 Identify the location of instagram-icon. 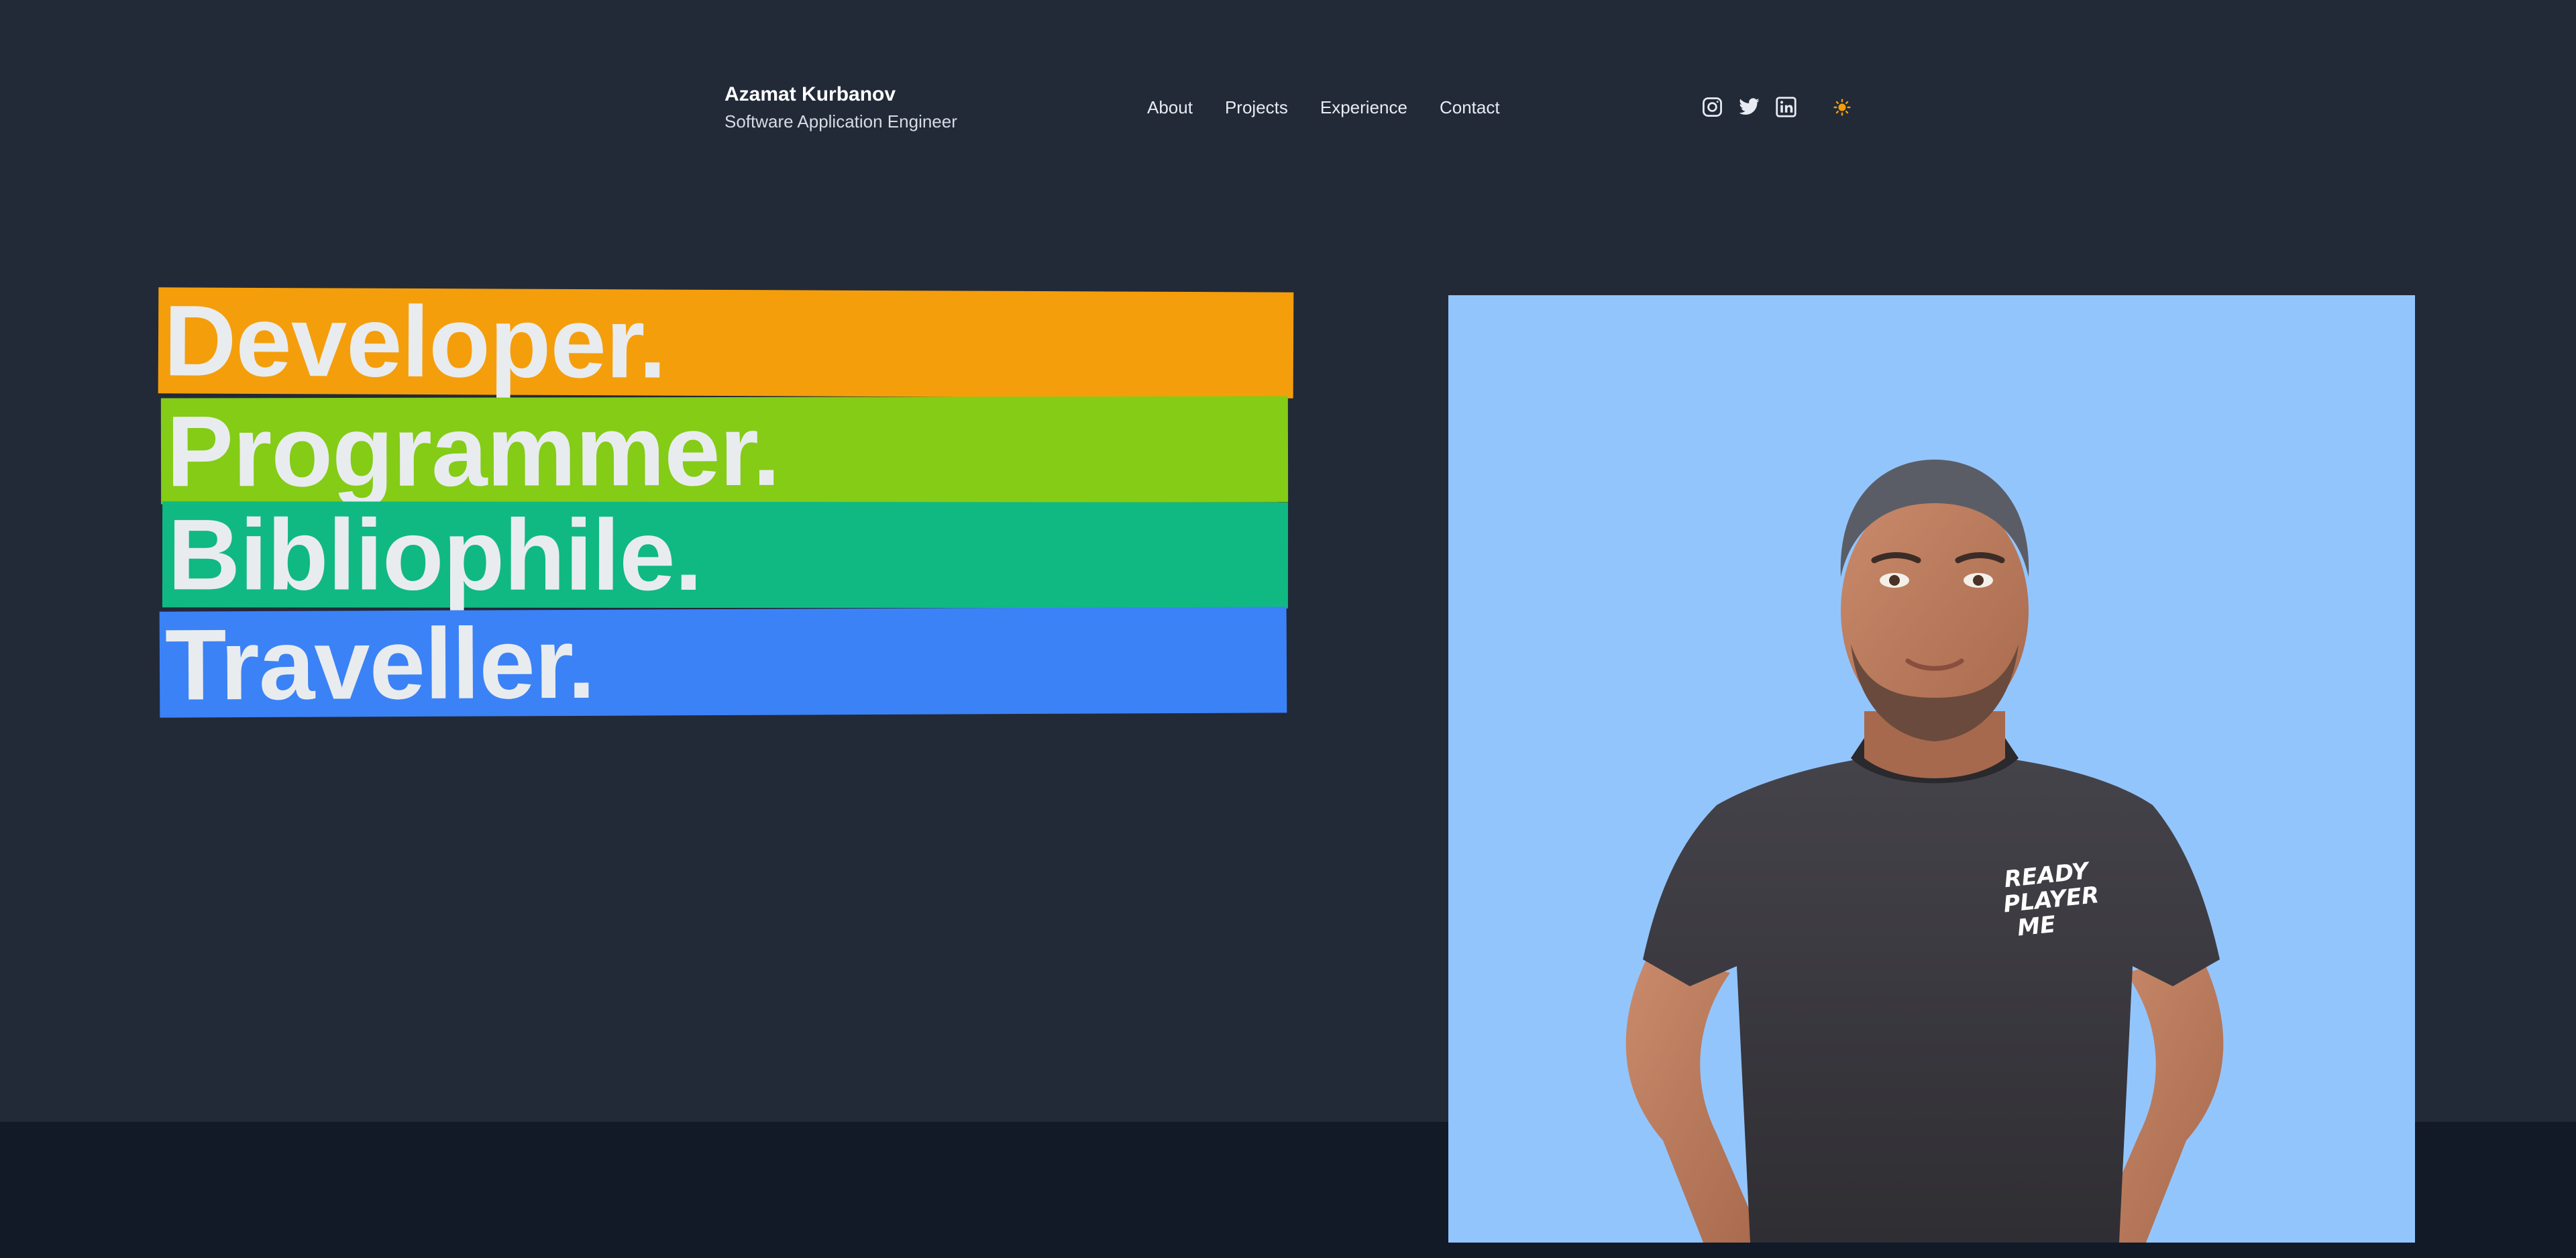
(1712, 107).